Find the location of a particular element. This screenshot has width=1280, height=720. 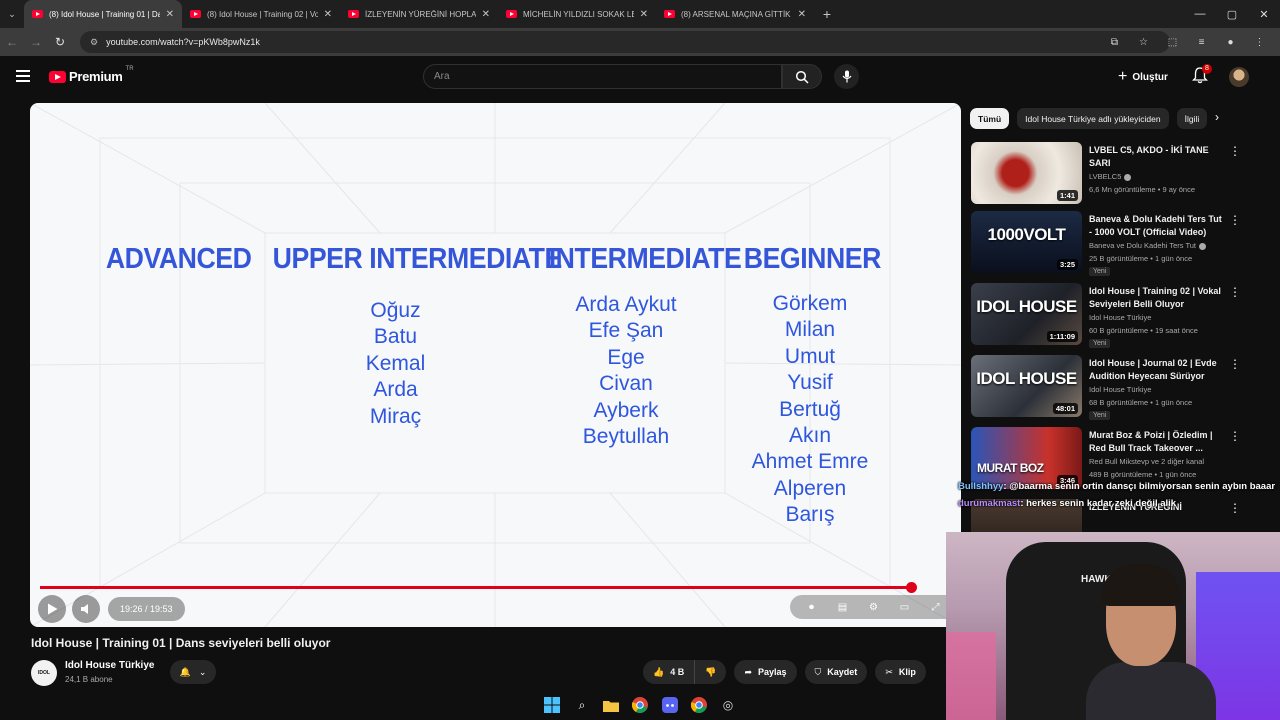

like-button: 👍 4 B is located at coordinates (668, 672).